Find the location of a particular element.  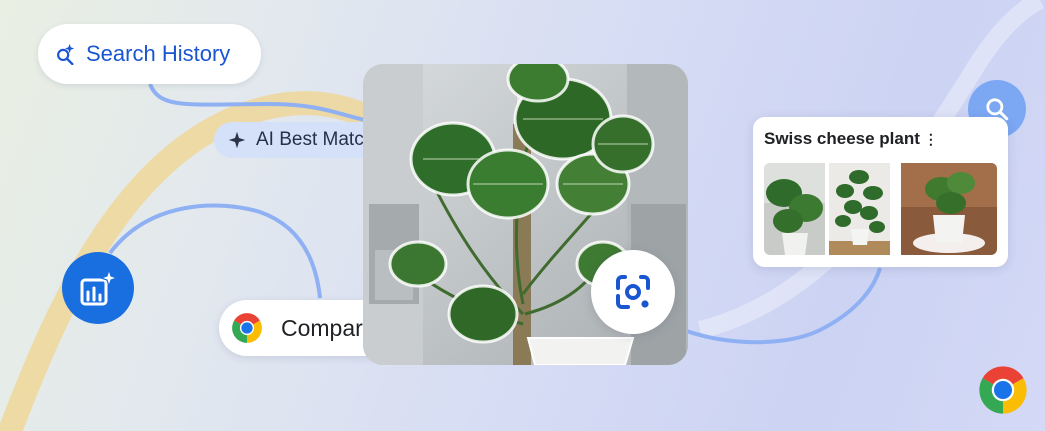

lens-button is located at coordinates (633, 292).